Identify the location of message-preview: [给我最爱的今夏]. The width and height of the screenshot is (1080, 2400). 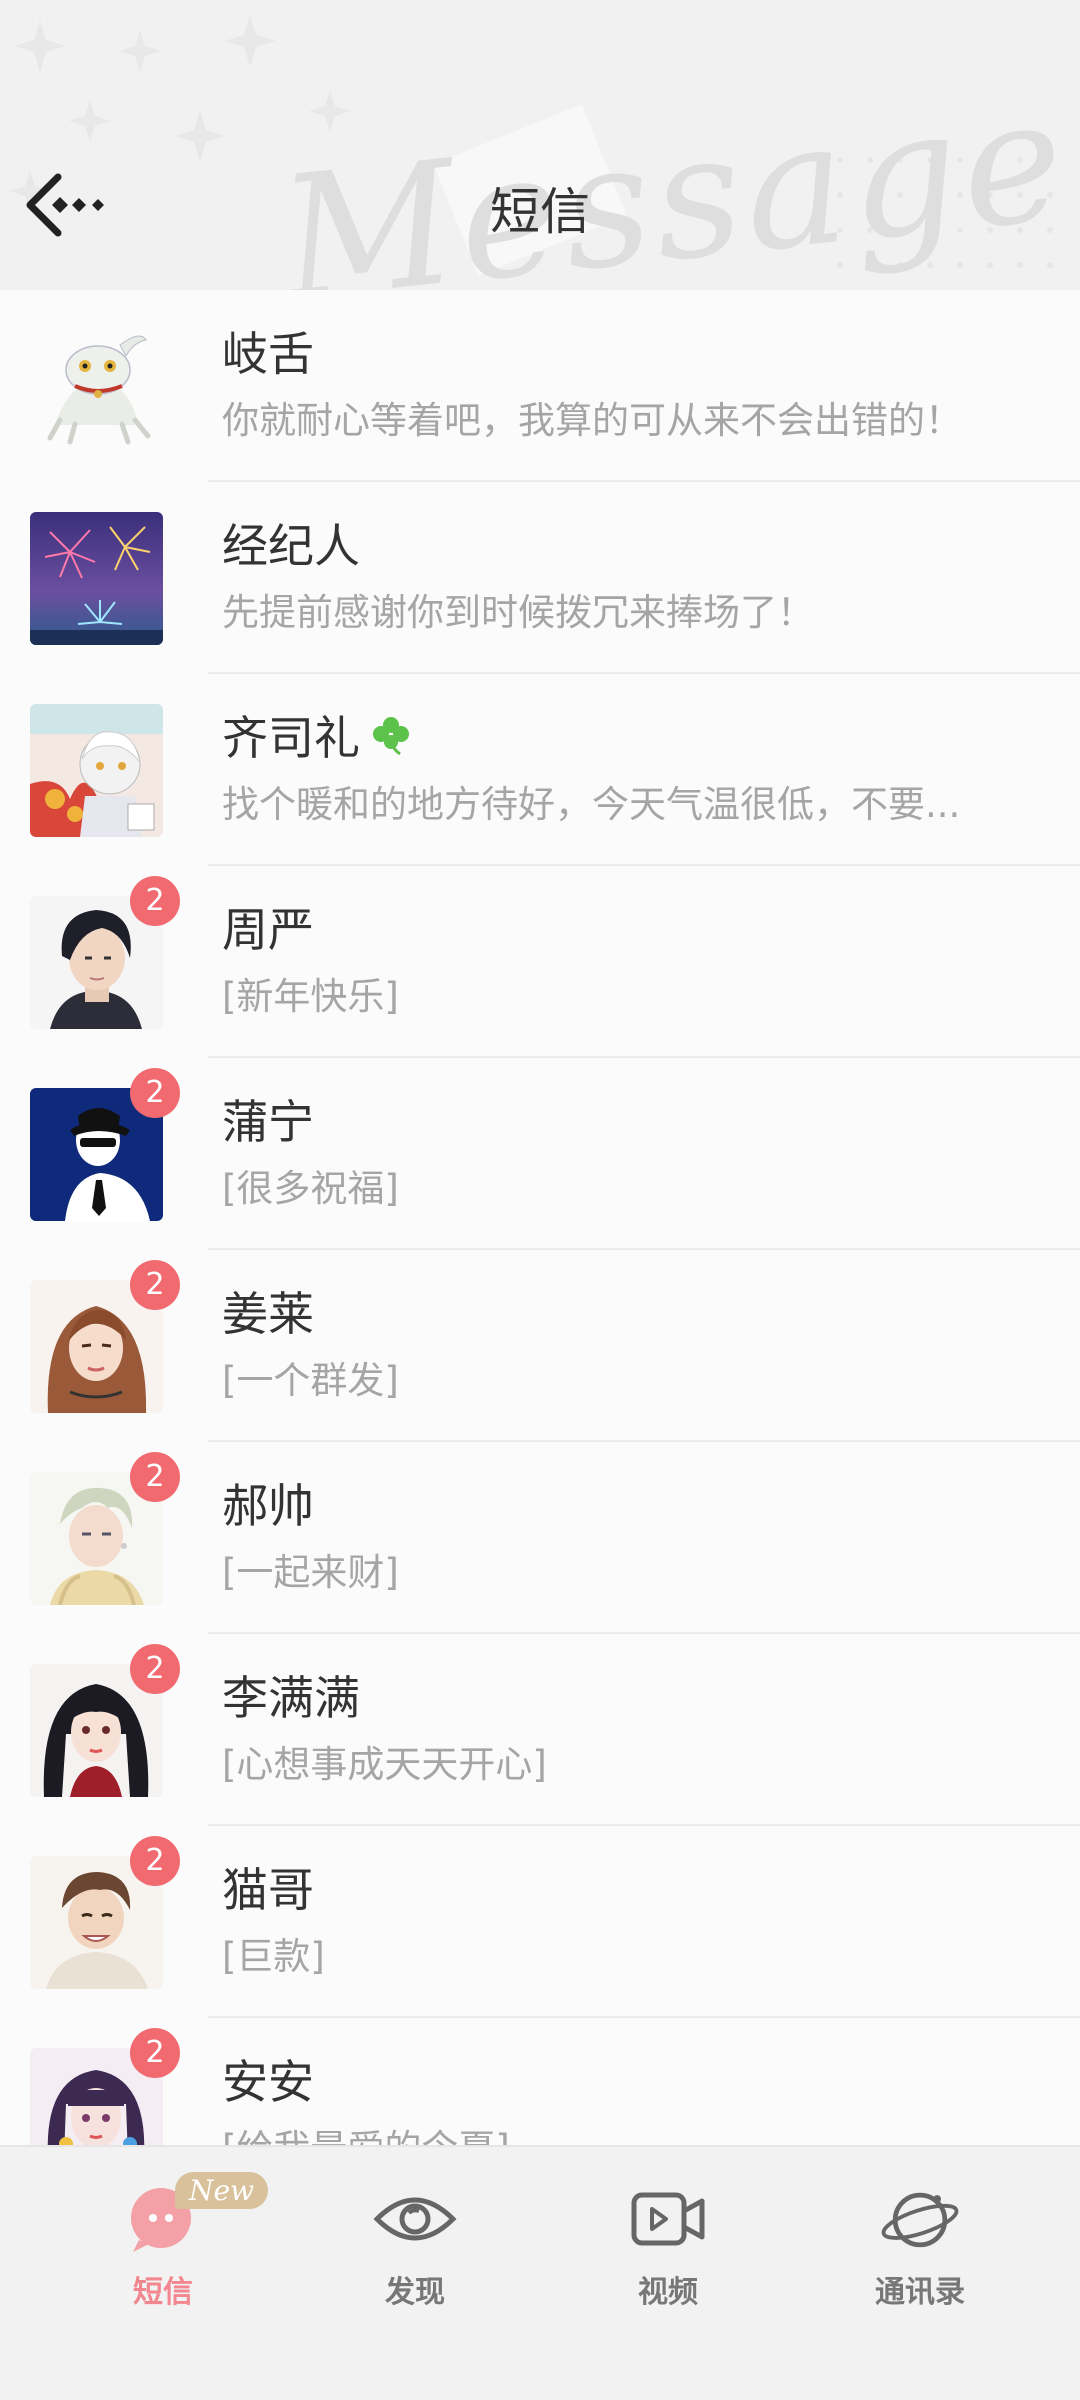
(622, 2131).